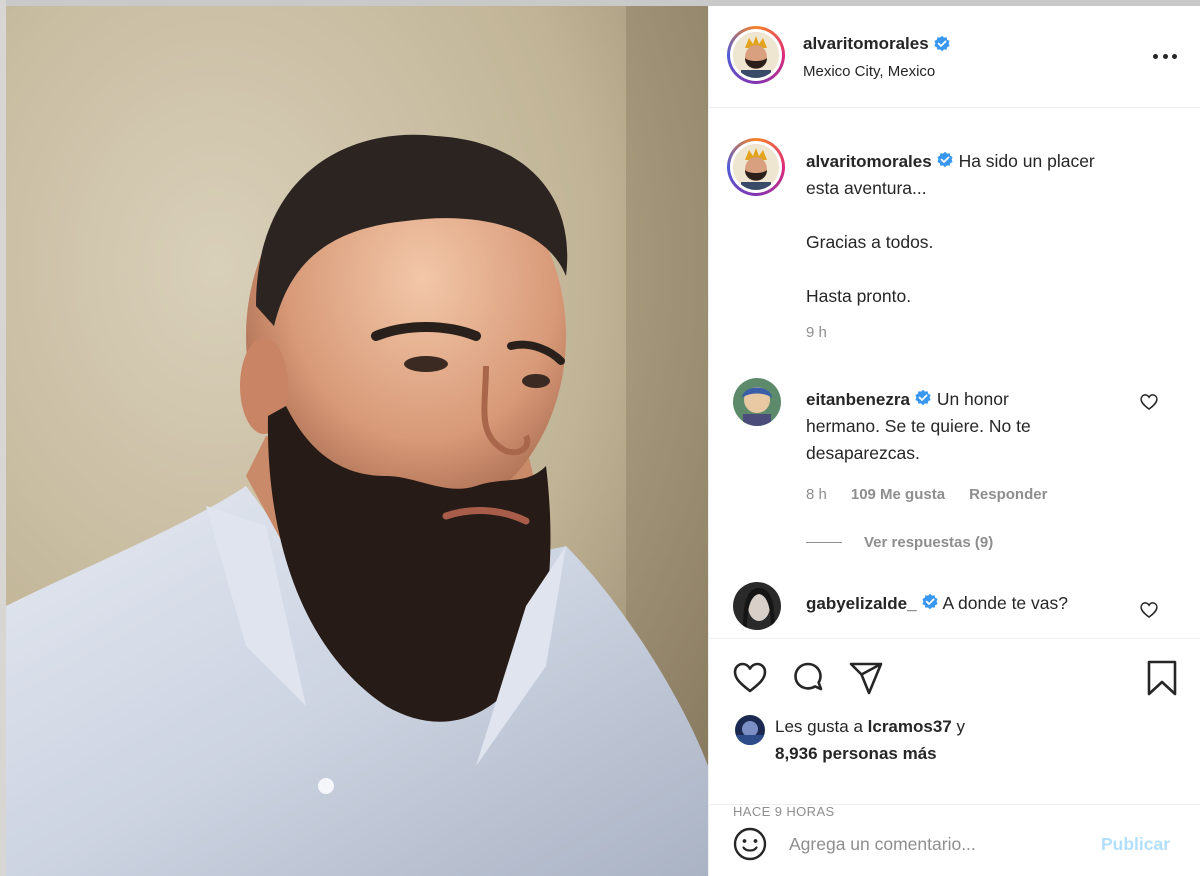 This screenshot has width=1200, height=876. Describe the element at coordinates (1135, 844) in the screenshot. I see `publish-button: Publicar` at that location.